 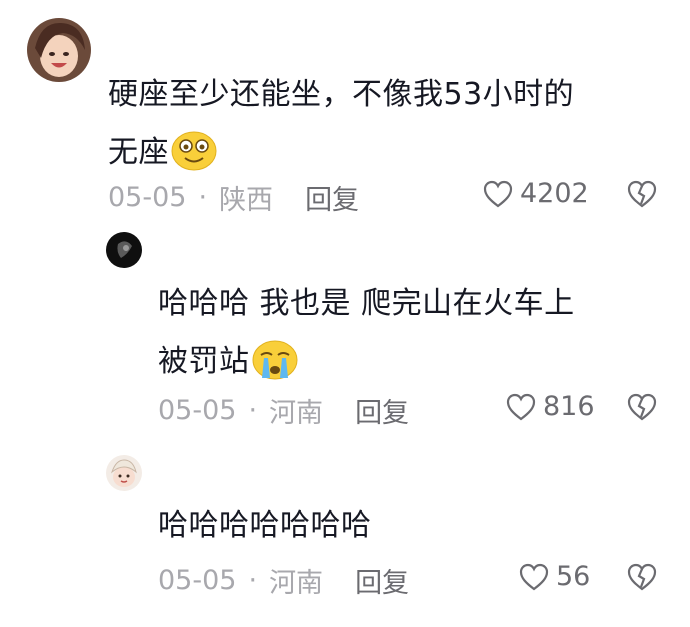 I want to click on cartoon-avatar-icon, so click(x=124, y=473).